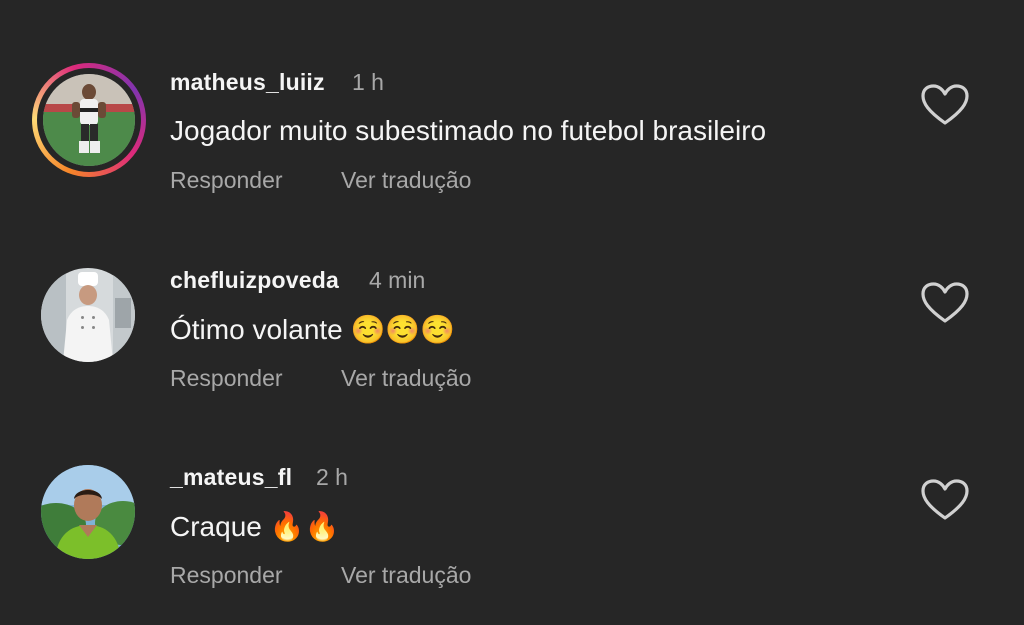  I want to click on comment-text: Ótimo volante ☺️☺️☺️, so click(313, 329).